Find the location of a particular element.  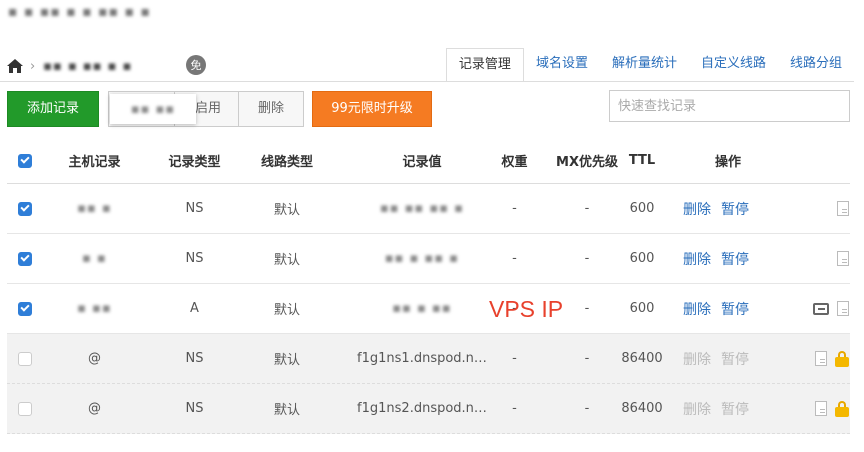

free-plan-badge: 免 is located at coordinates (196, 65).